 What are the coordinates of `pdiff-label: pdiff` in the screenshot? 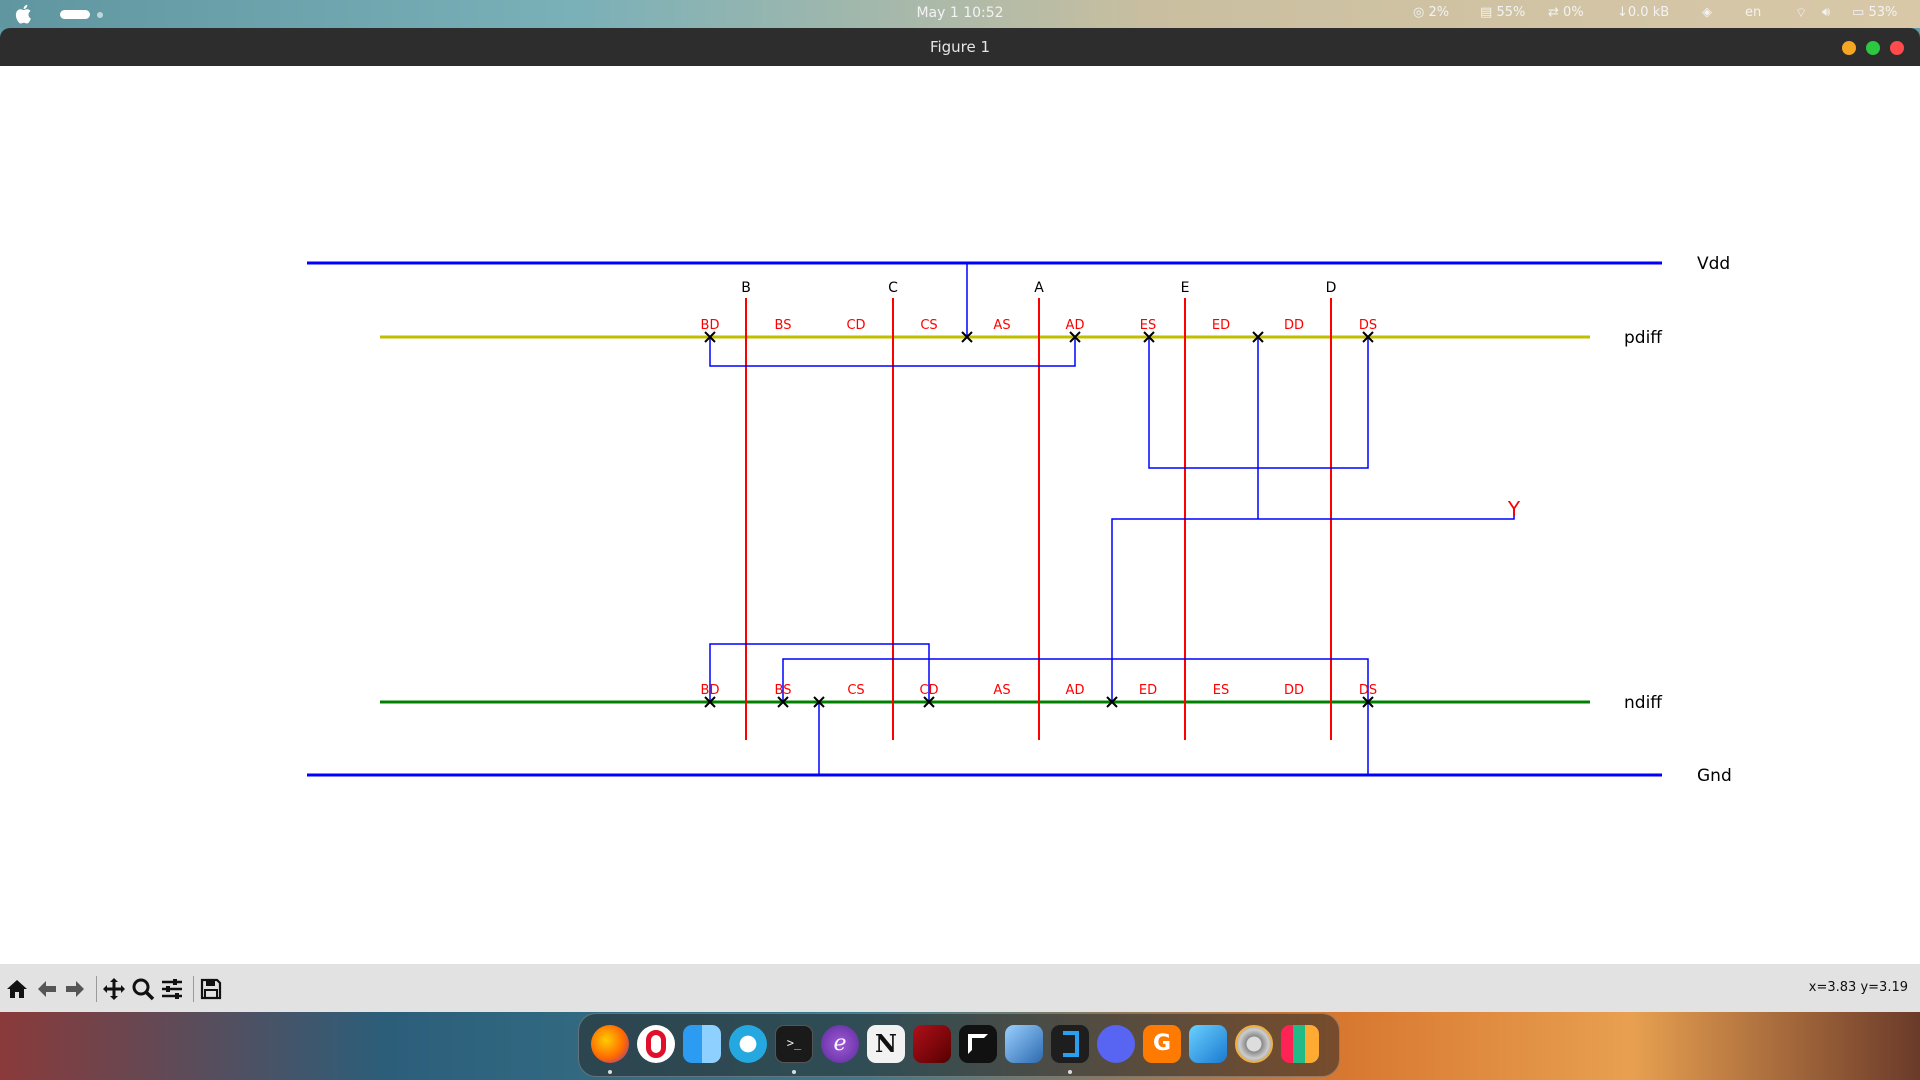 It's located at (1643, 338).